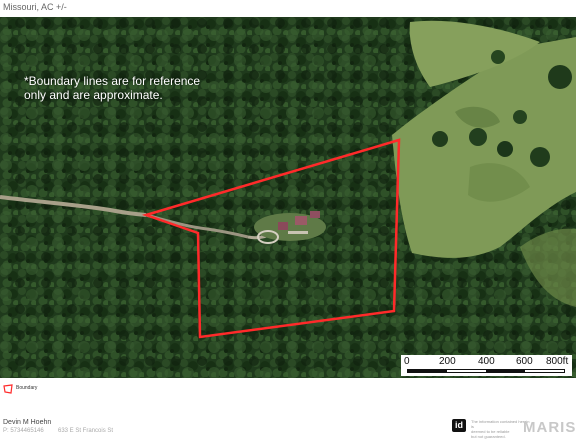 The height and width of the screenshot is (439, 576). Describe the element at coordinates (27, 422) in the screenshot. I see `agent-name: Devin M Hoehn` at that location.